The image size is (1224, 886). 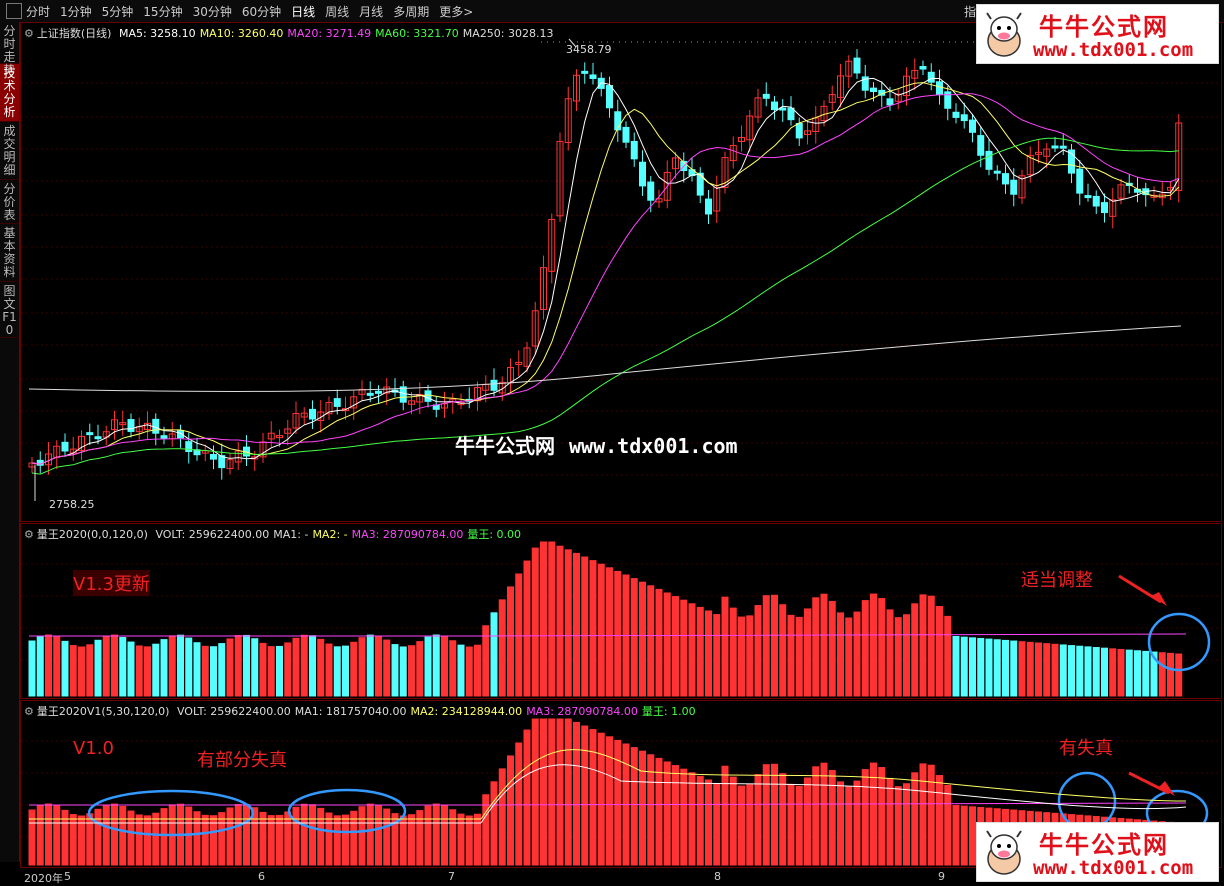 What do you see at coordinates (9, 310) in the screenshot?
I see `sidebar-tab-5: 图文F10` at bounding box center [9, 310].